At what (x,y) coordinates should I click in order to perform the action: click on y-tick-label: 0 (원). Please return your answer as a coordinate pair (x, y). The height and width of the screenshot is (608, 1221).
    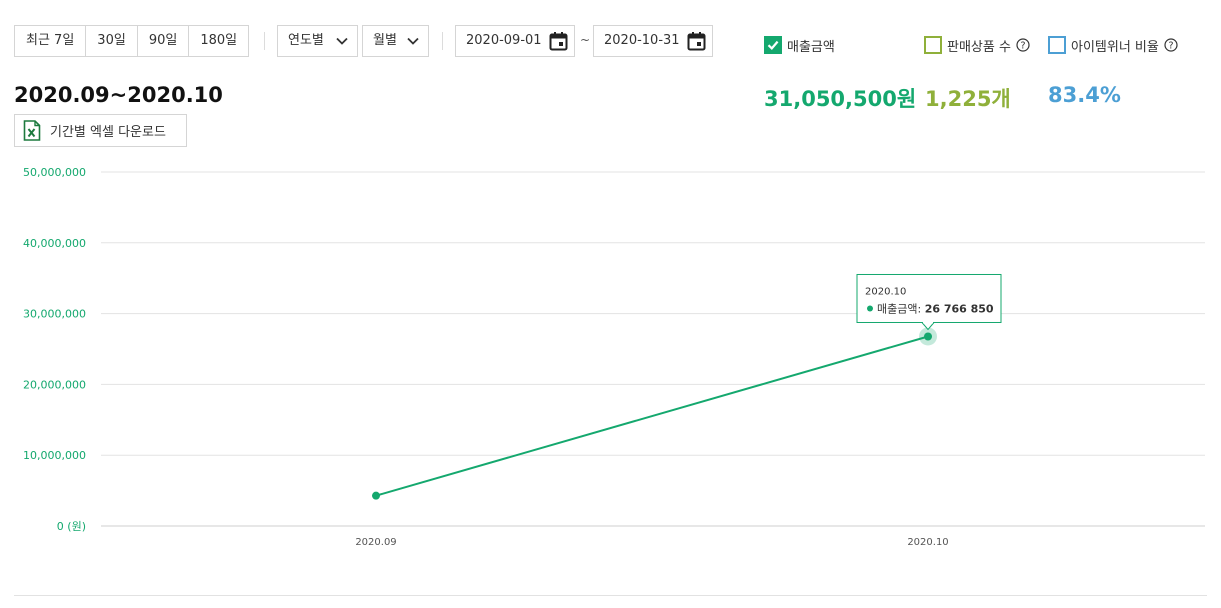
    Looking at the image, I should click on (71, 526).